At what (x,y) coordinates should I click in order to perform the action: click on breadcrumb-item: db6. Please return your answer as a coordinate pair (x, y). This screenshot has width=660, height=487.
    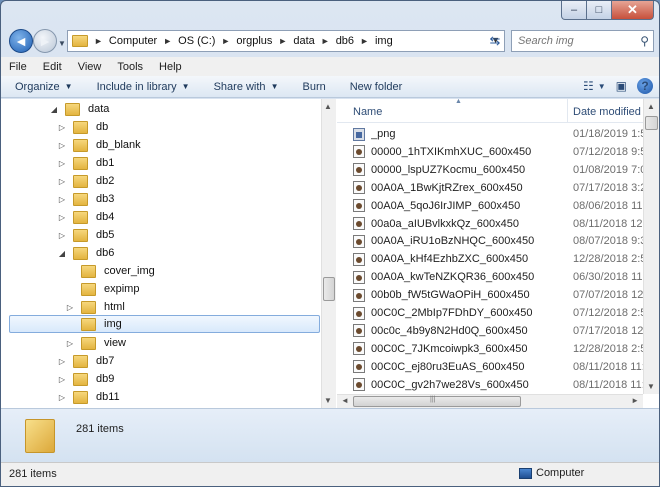
    Looking at the image, I should click on (345, 41).